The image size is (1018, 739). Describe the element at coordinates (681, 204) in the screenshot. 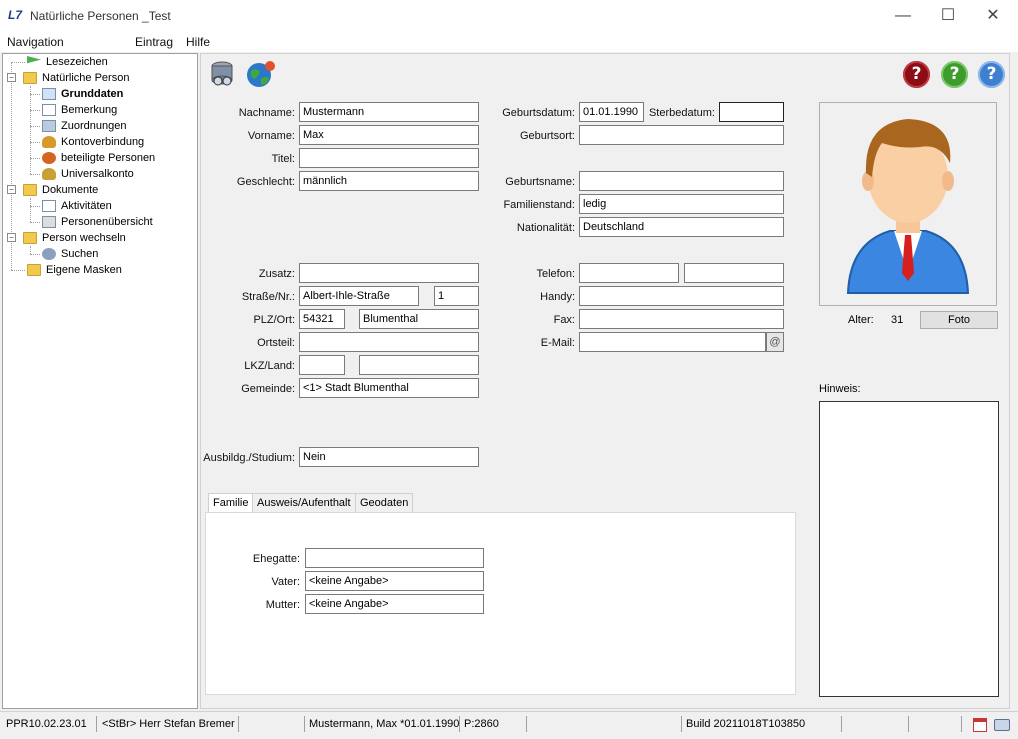

I see `familienstand-field: ledig` at that location.